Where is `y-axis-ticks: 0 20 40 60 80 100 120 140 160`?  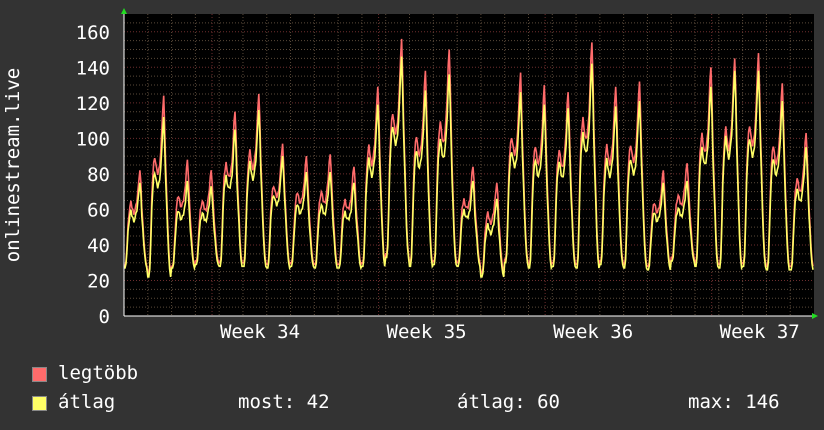 y-axis-ticks: 0 20 40 60 80 100 120 140 160 is located at coordinates (93, 175).